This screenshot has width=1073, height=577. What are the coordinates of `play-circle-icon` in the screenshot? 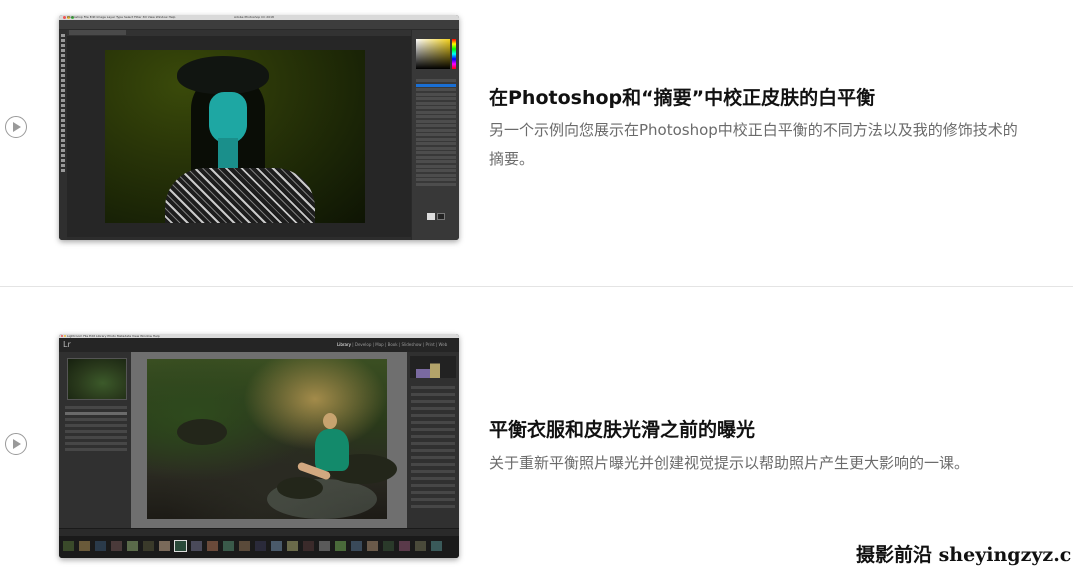 It's located at (16, 444).